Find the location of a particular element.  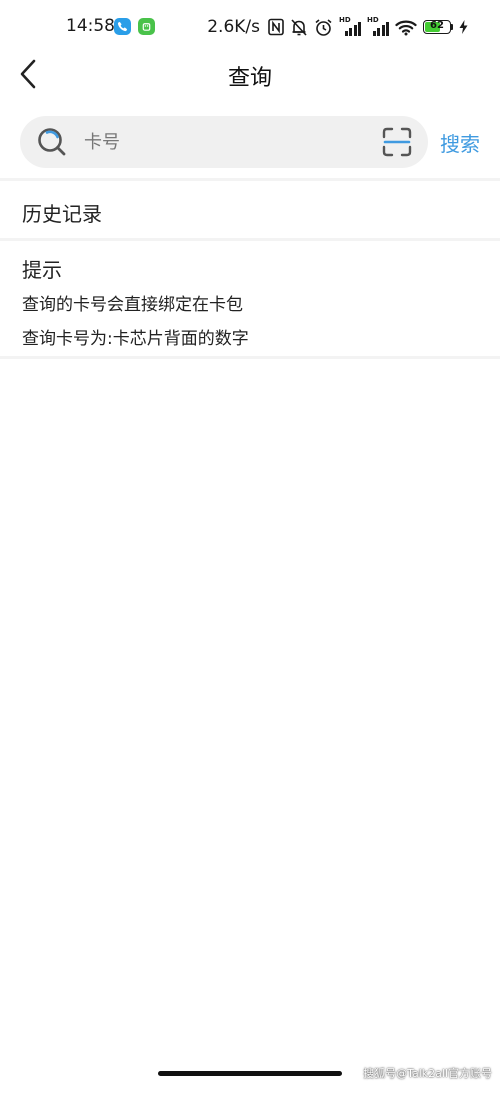

battery-tip is located at coordinates (452, 27).